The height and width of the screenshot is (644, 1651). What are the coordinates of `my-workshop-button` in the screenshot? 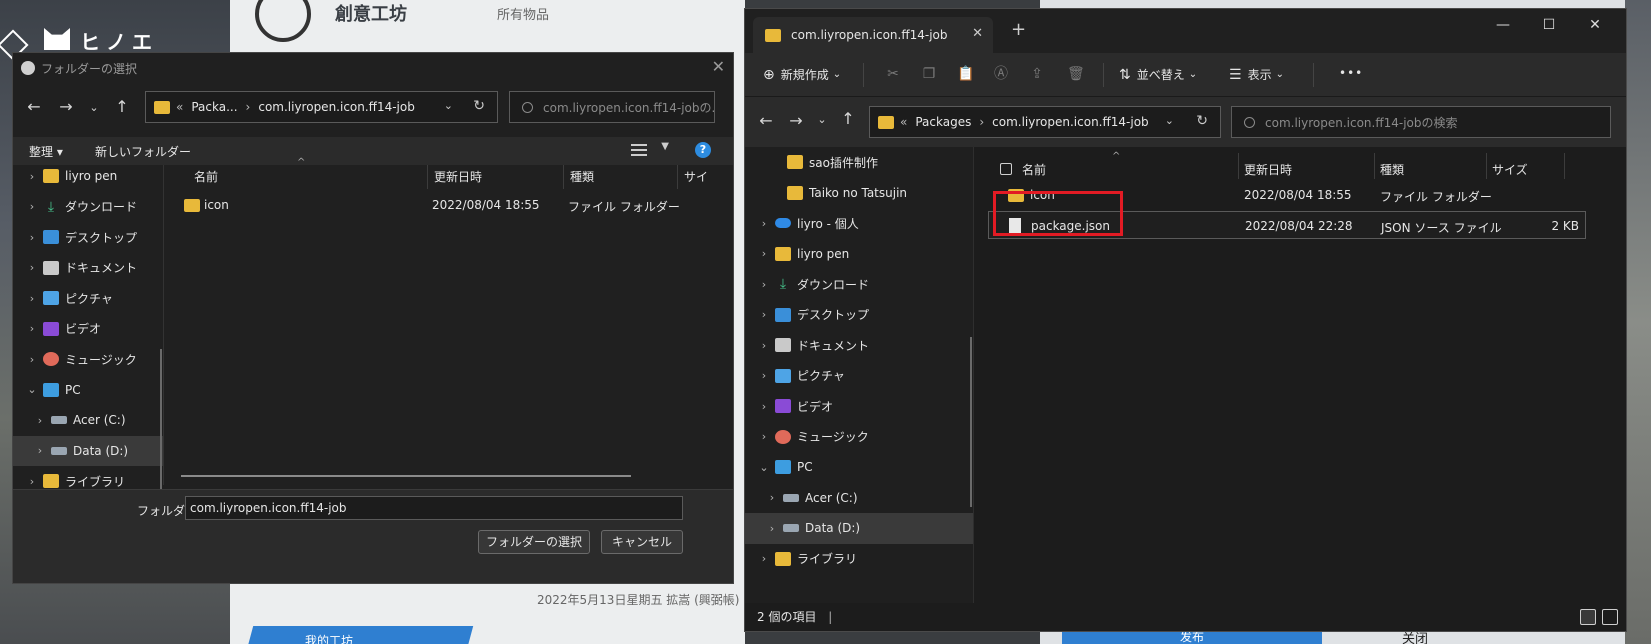 It's located at (360, 635).